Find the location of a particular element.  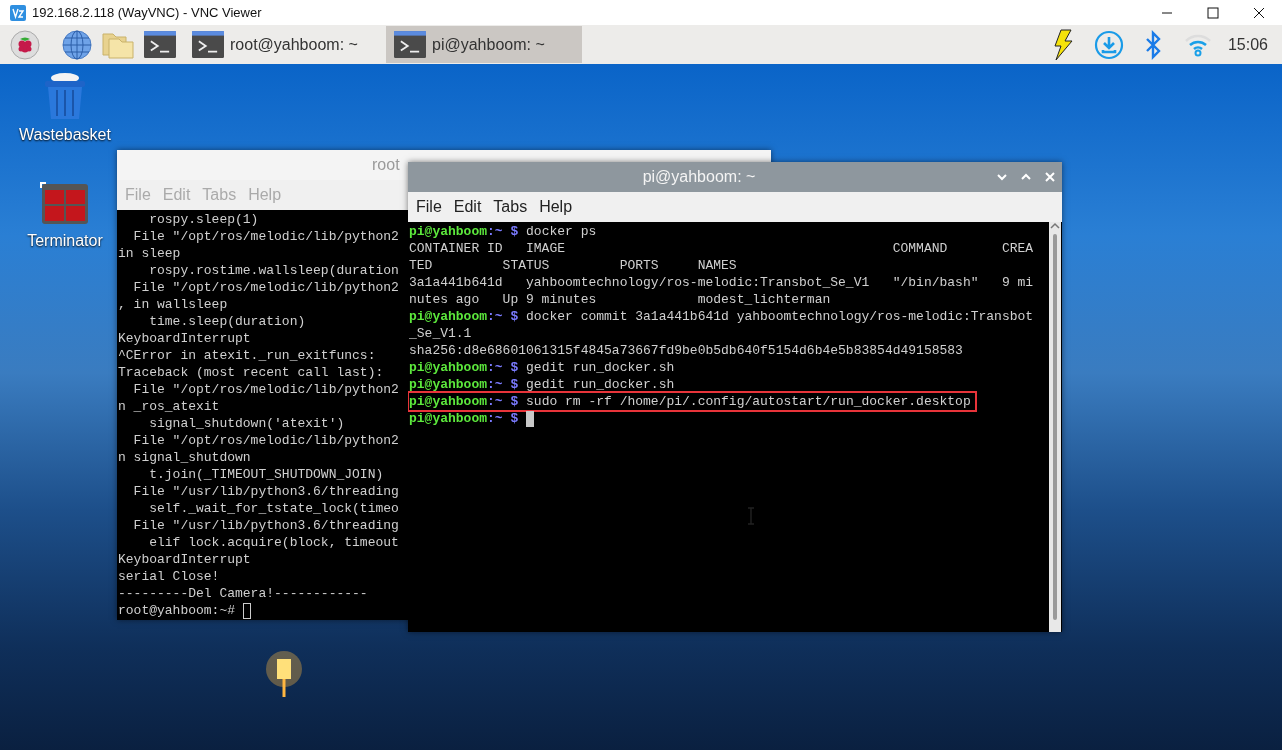

clock: 15:06 is located at coordinates (1247, 44).